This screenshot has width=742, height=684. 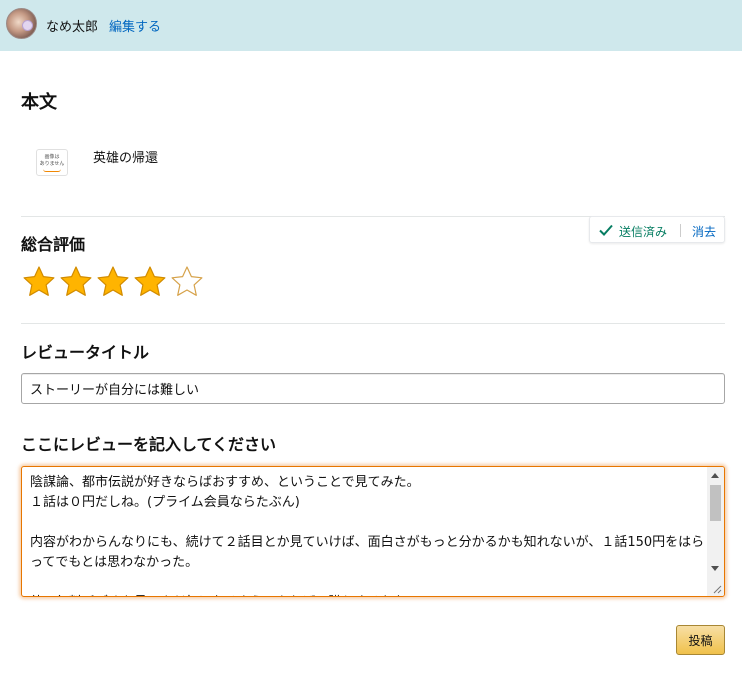 I want to click on product-image-placeholder: 画像は ありません, so click(x=52, y=162).